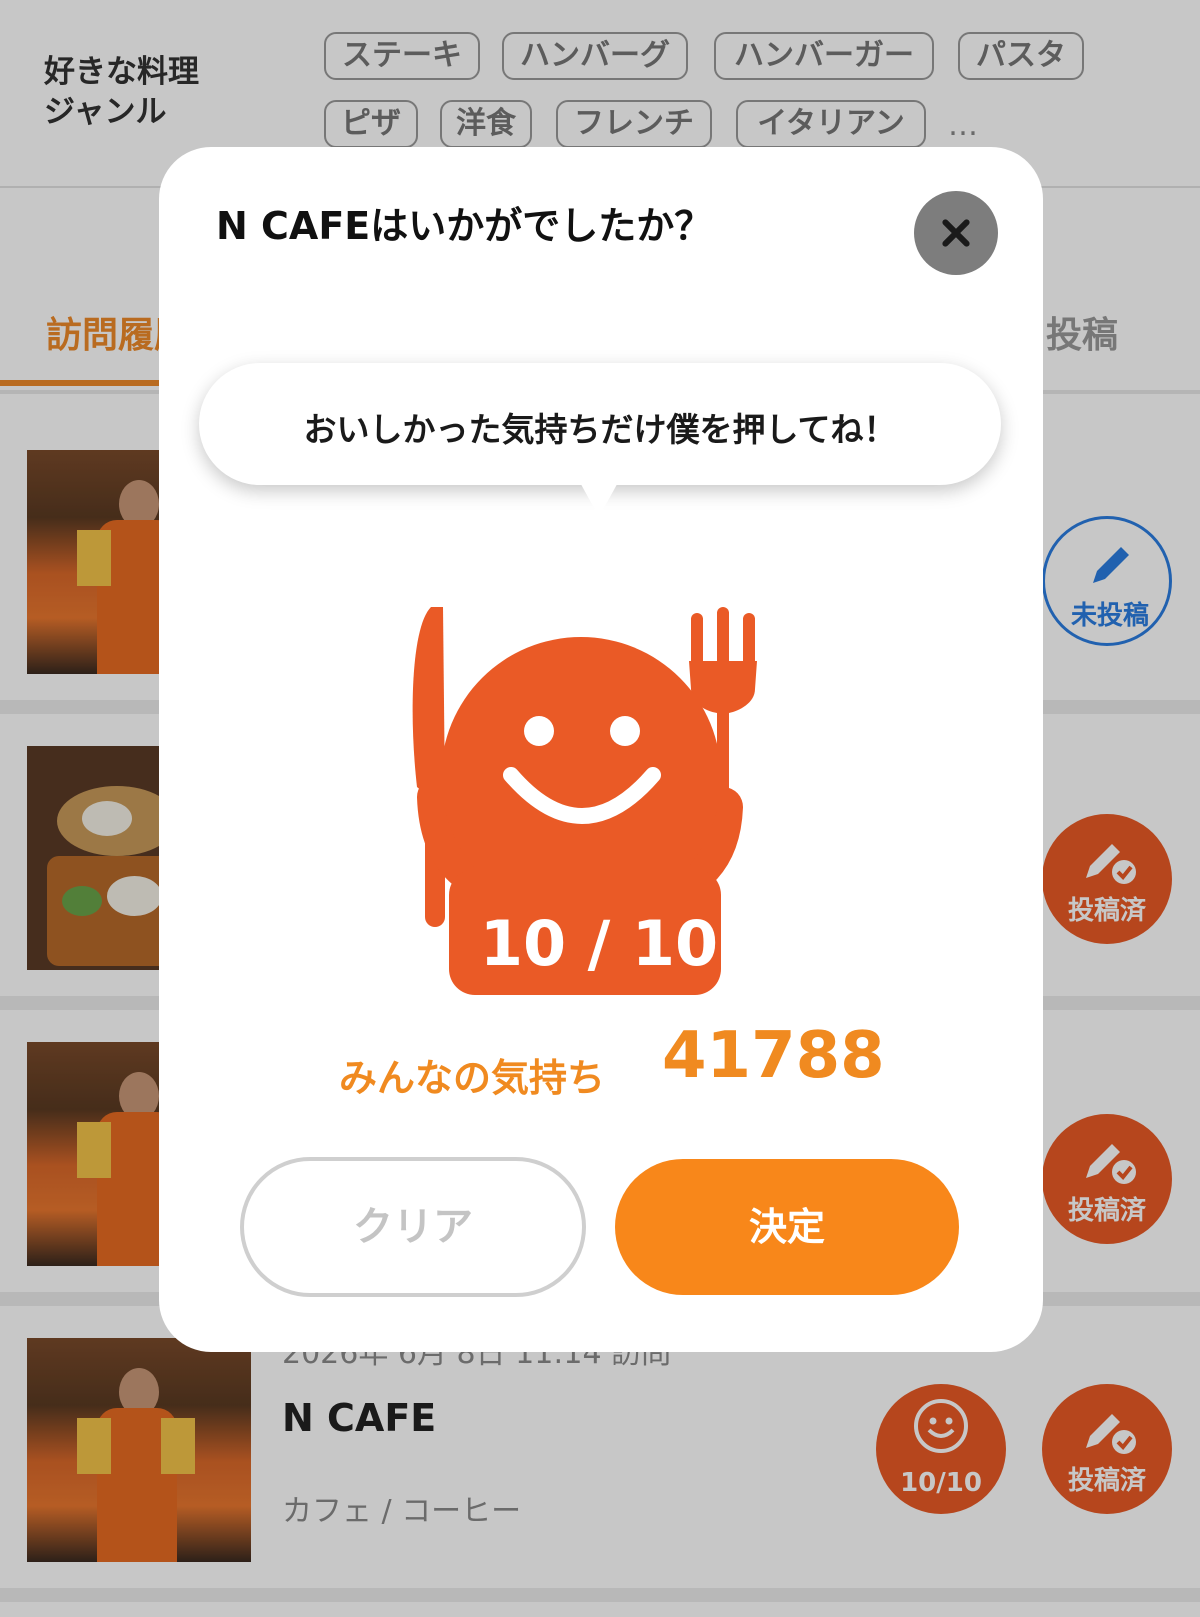 The width and height of the screenshot is (1200, 1617). What do you see at coordinates (773, 1056) in the screenshot?
I see `feelings-count: 41788` at bounding box center [773, 1056].